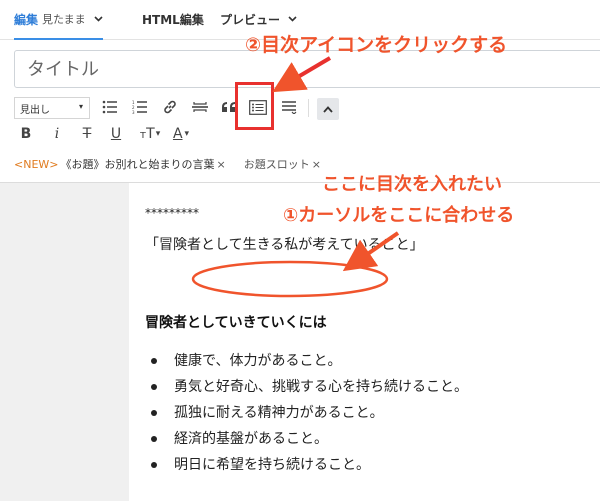  I want to click on post-quote-line: 「冒険者として生きる私が考えていること」, so click(284, 245).